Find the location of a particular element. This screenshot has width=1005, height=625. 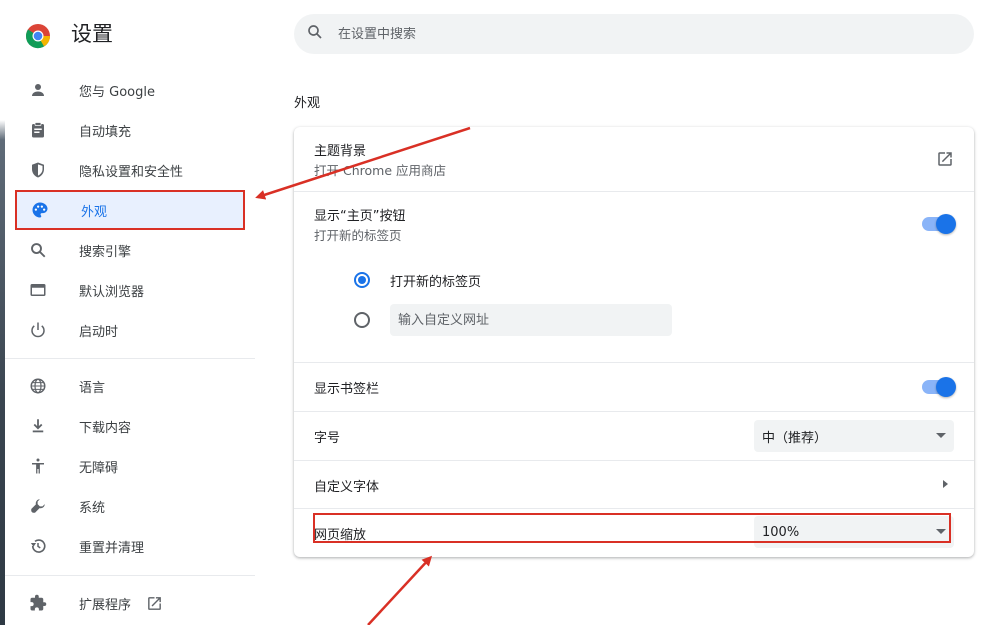

arrow-to-page-zoom is located at coordinates (400, 590).